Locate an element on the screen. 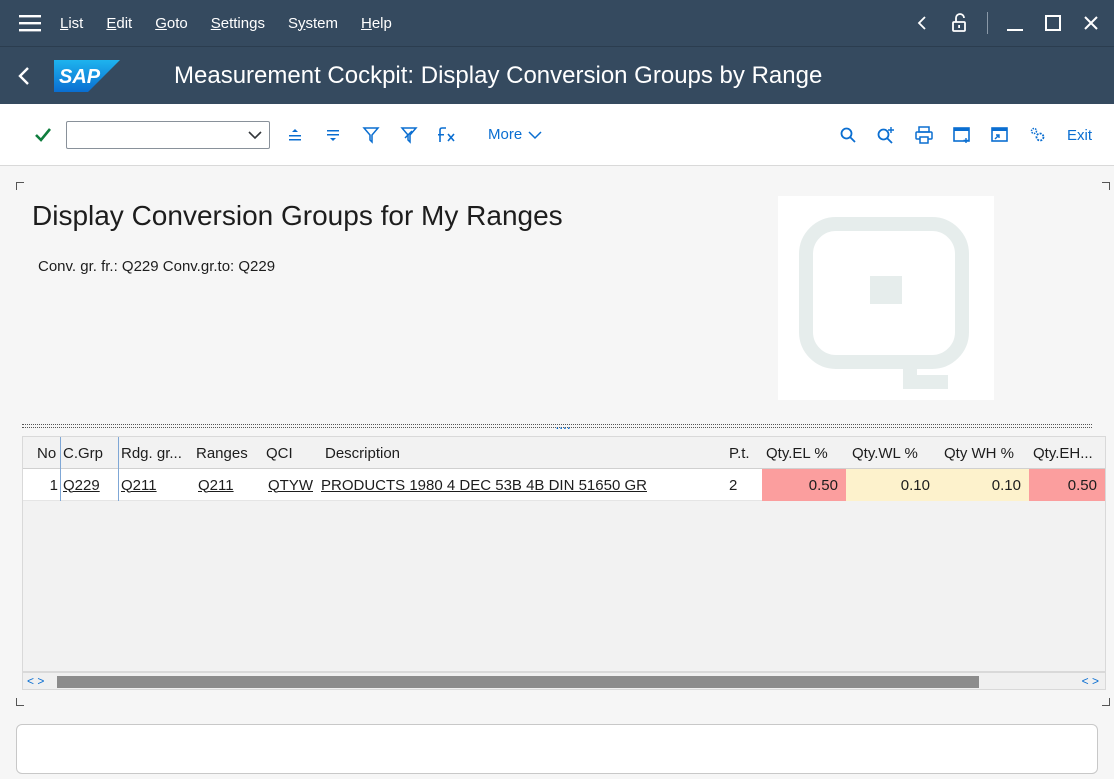  svg-text: SAP is located at coordinates (80, 77).